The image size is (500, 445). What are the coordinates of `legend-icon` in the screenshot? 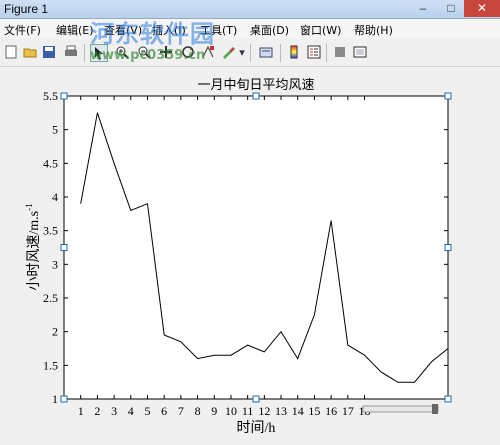 It's located at (314, 52).